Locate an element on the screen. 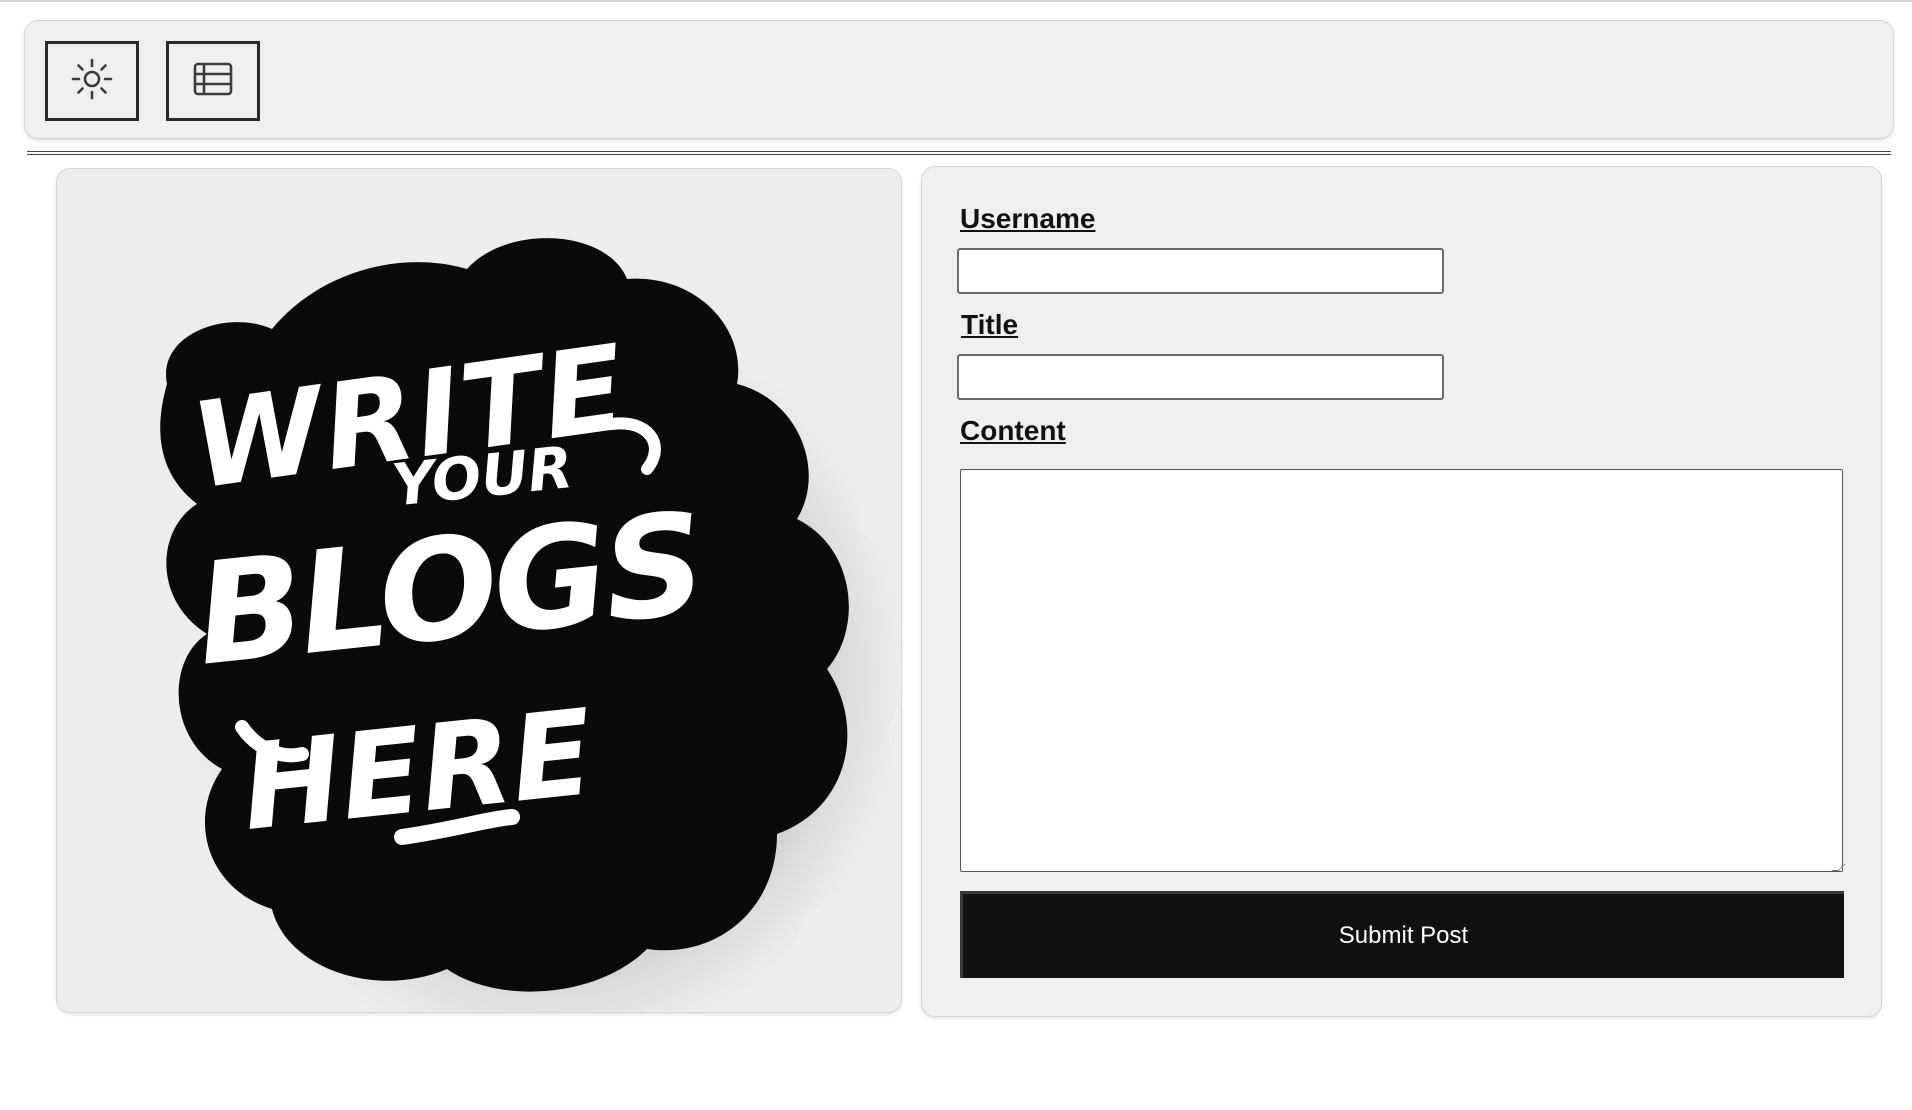 The image size is (1912, 1110). title-input is located at coordinates (1200, 377).